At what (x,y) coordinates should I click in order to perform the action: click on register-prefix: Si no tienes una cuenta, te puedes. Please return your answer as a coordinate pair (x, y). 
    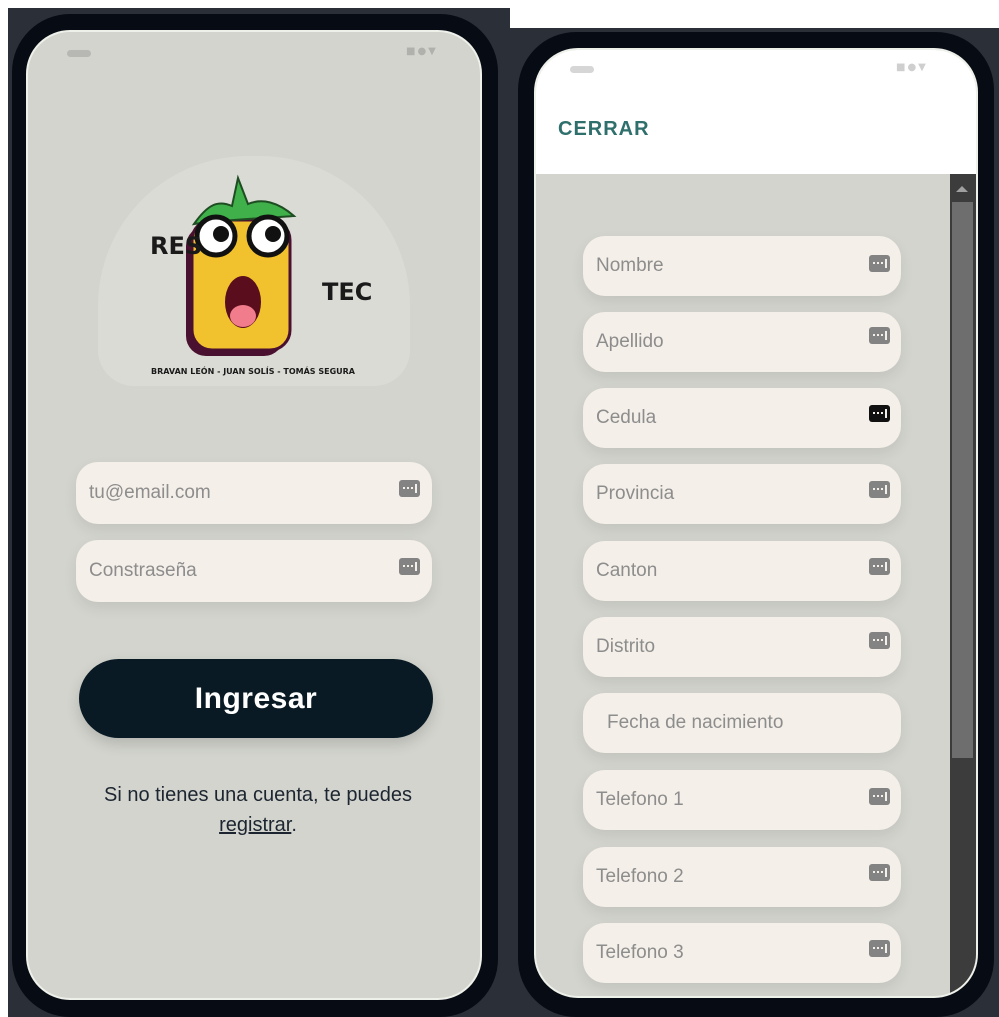
    Looking at the image, I should click on (257, 795).